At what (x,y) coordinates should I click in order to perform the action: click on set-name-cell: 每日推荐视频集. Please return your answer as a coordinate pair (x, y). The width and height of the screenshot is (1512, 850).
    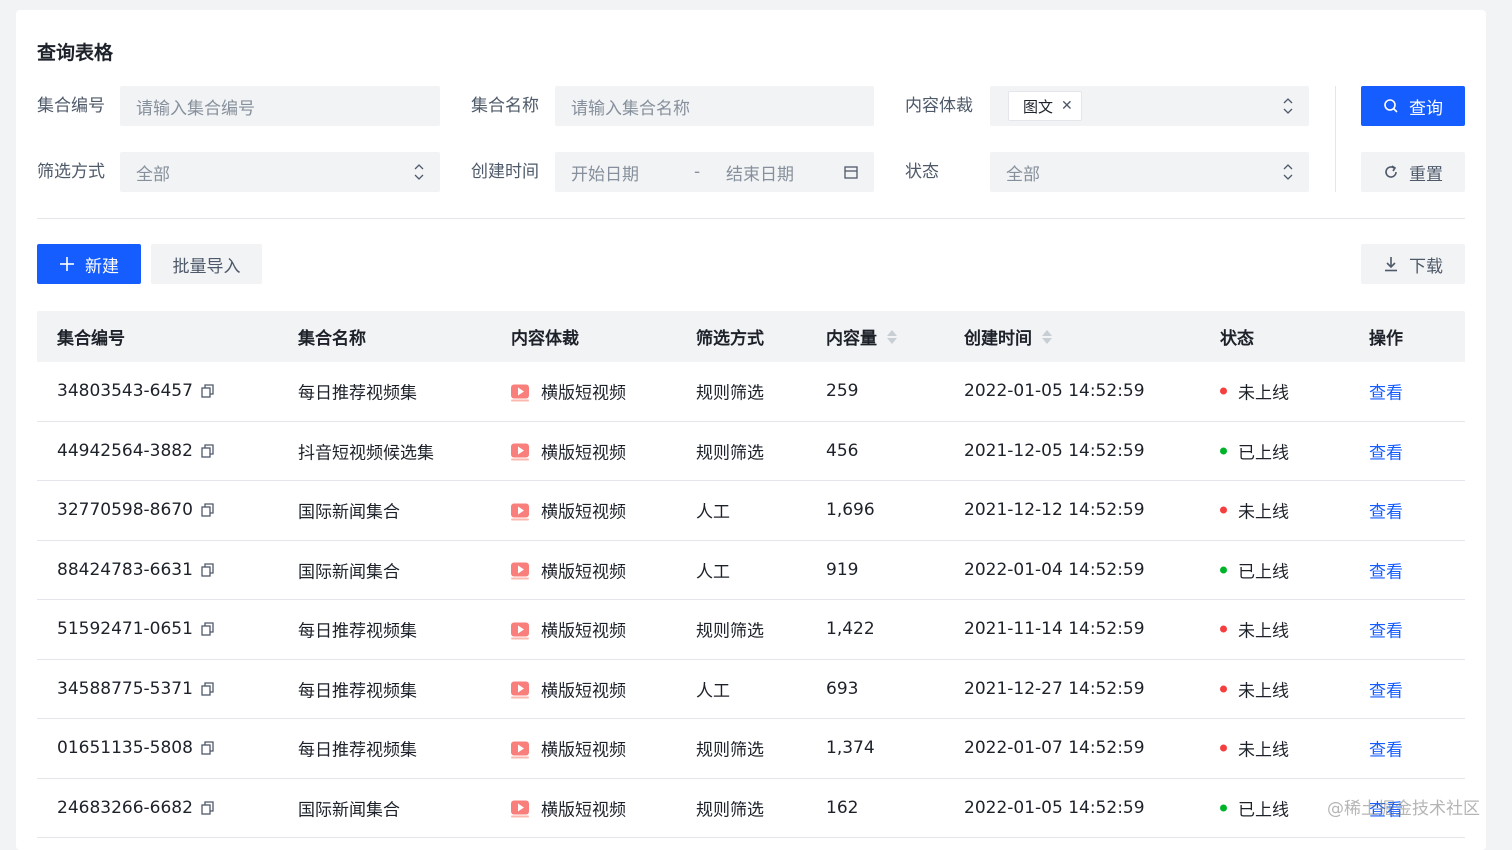
    Looking at the image, I should click on (357, 393).